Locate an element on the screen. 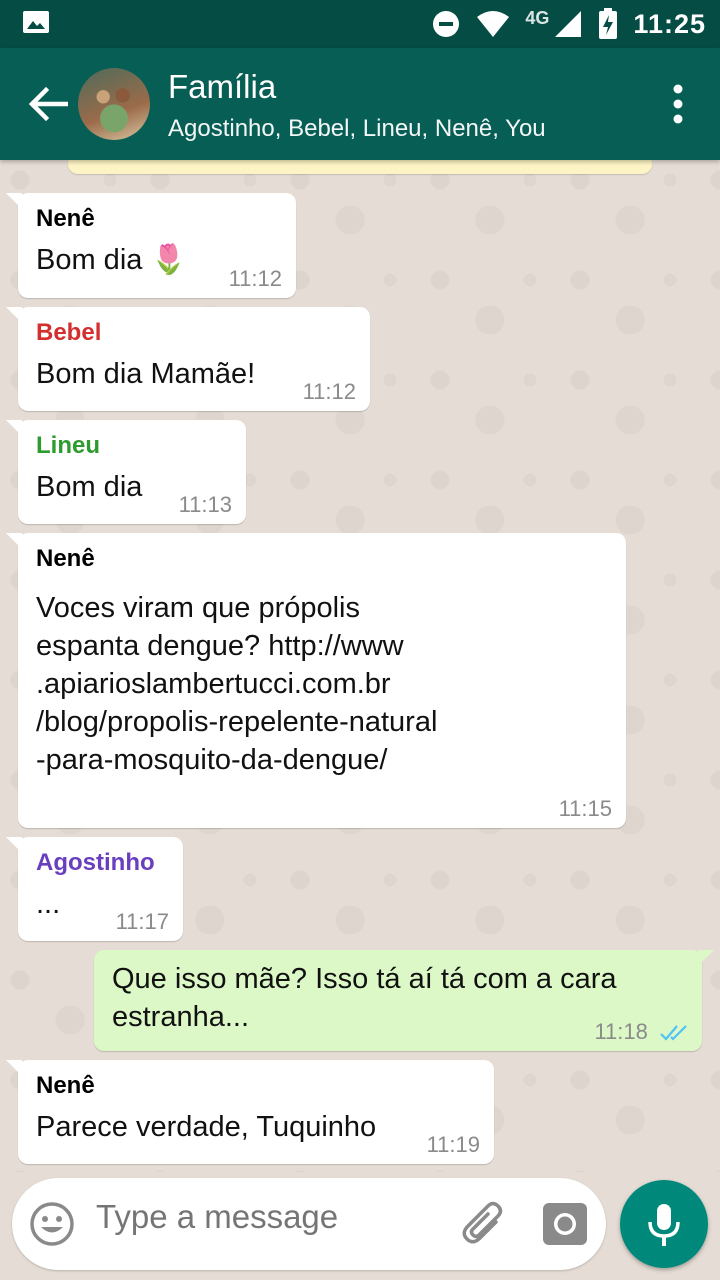 Image resolution: width=720 pixels, height=1280 pixels. mic-button is located at coordinates (664, 1224).